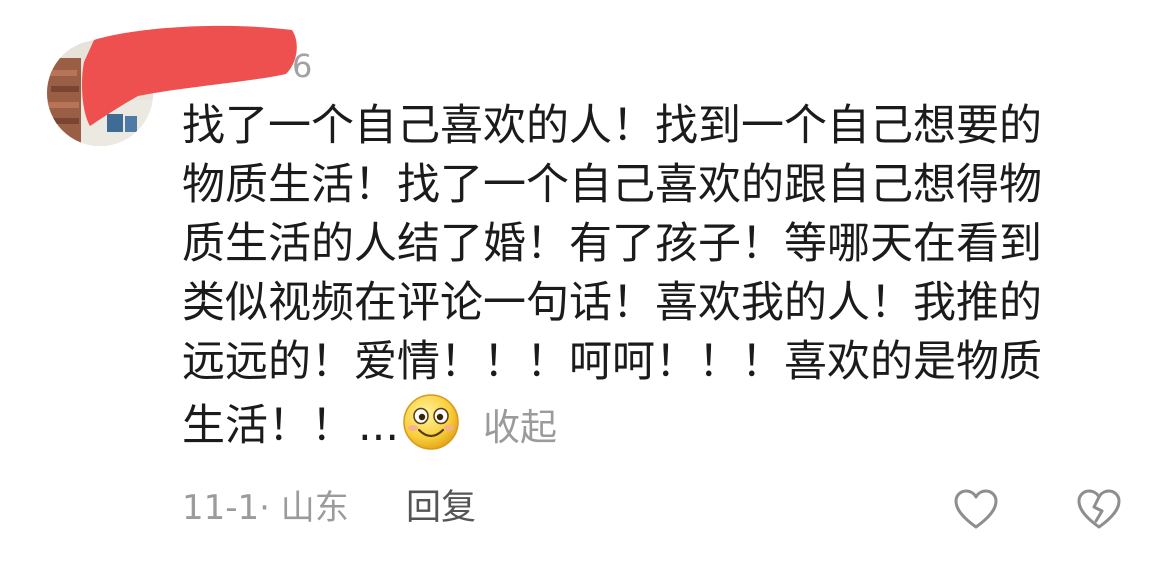 This screenshot has height=568, width=1170. What do you see at coordinates (612, 244) in the screenshot?
I see `comment-line: 质生活的人结了婚！有了孩子！等哪天在看到` at bounding box center [612, 244].